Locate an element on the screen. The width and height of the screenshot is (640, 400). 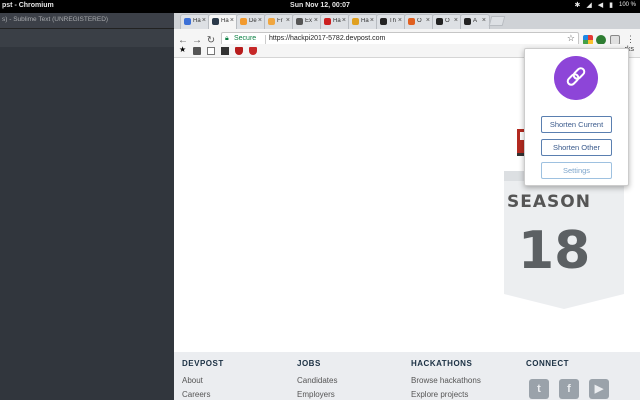
browser-tab: De × is located at coordinates (251, 21).